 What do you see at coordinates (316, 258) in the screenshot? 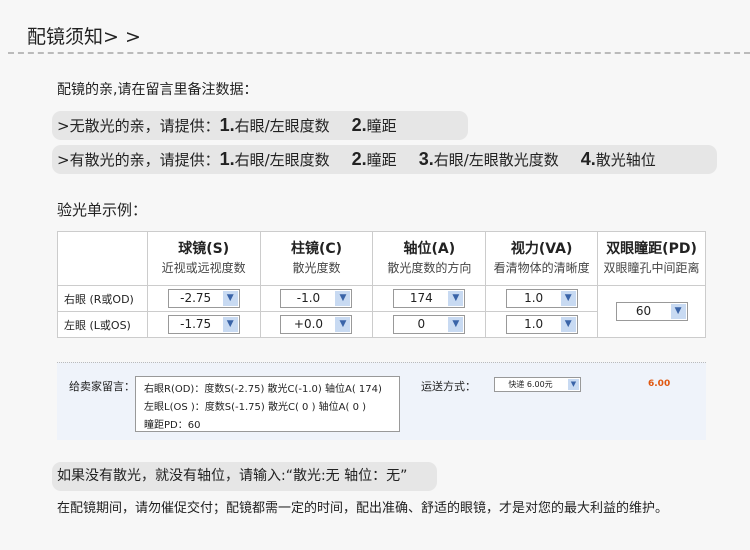
I see `header-cell: 柱镜(C) 散光度数` at bounding box center [316, 258].